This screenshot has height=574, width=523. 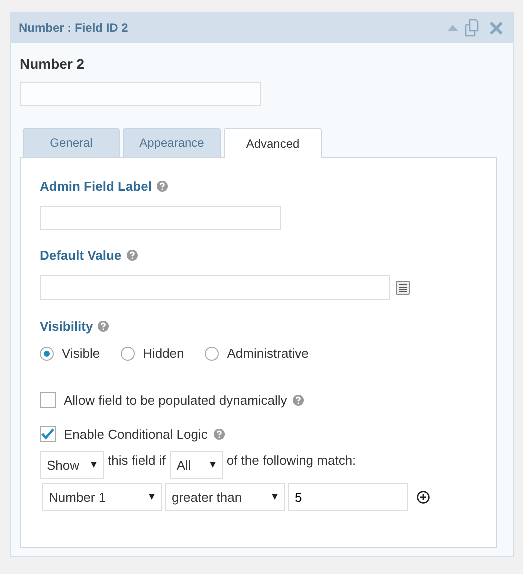 I want to click on rule-value-field: 5, so click(x=348, y=497).